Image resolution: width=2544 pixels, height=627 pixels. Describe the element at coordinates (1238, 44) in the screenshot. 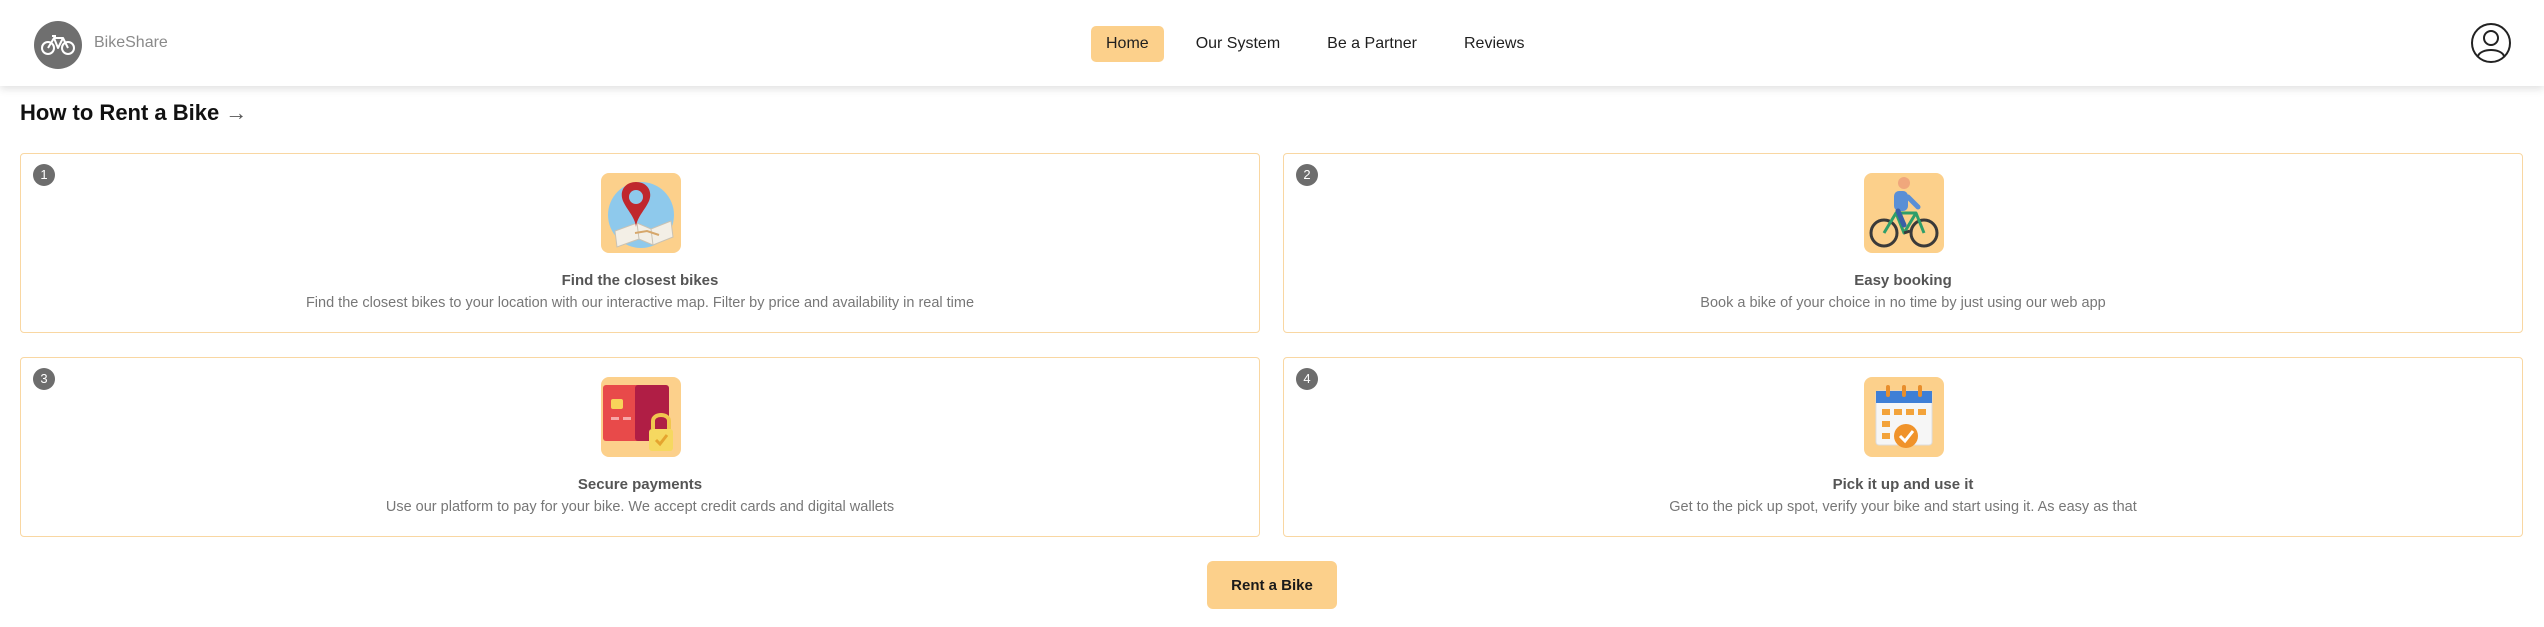

I see `nav-our-system: Our System` at that location.